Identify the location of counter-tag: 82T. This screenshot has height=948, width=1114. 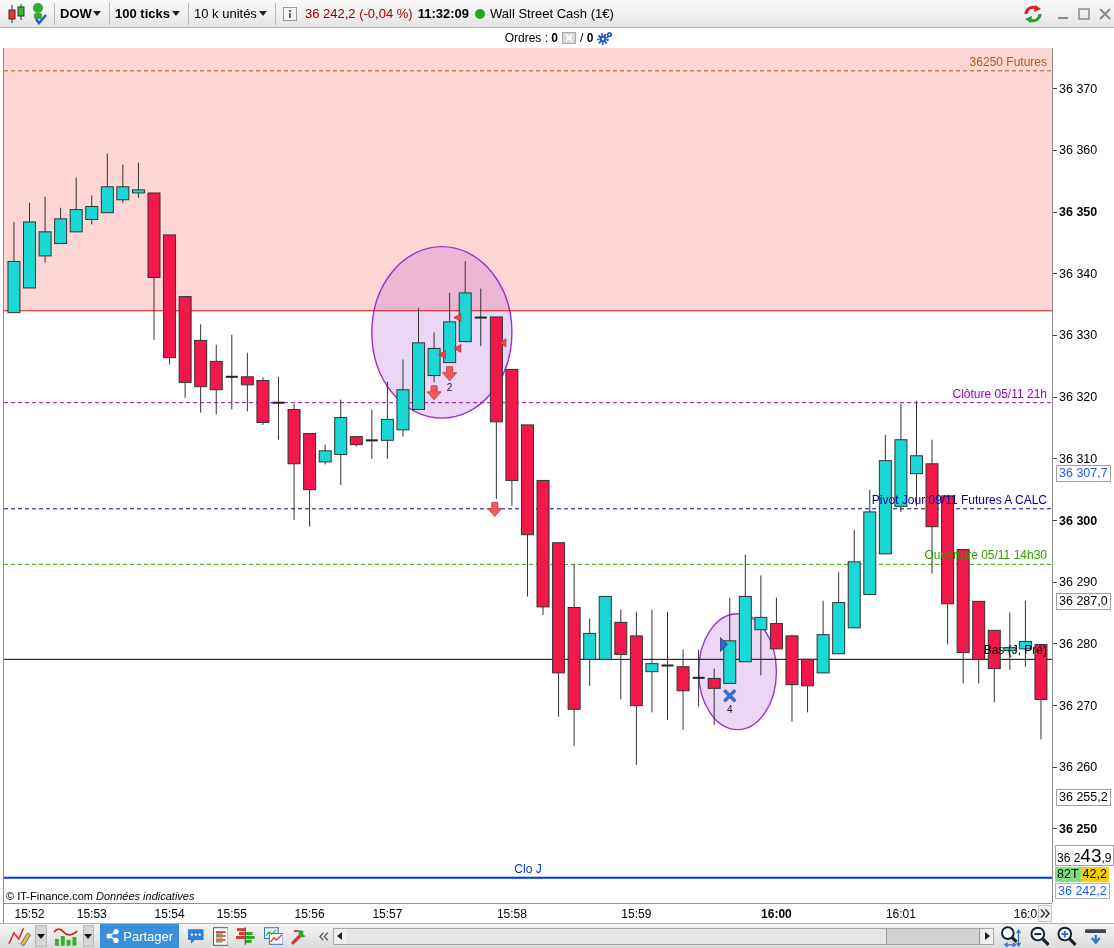
(1068, 874).